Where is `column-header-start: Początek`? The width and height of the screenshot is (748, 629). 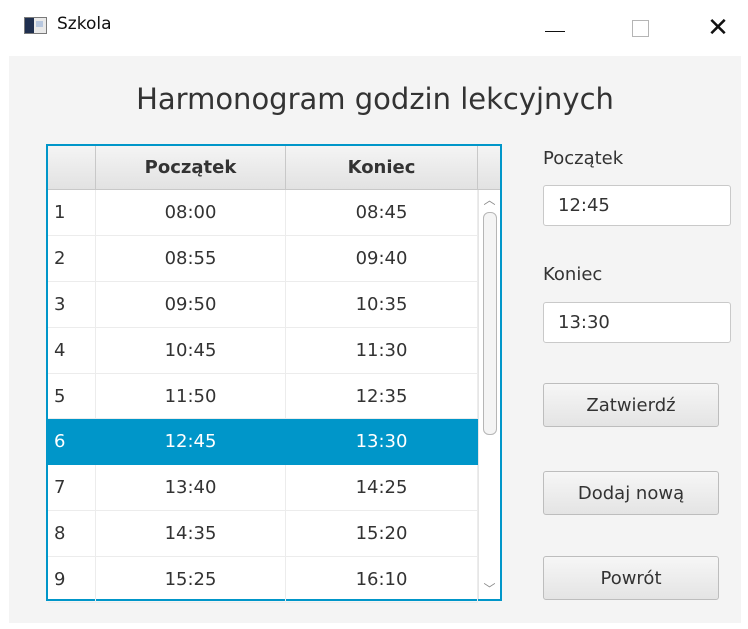 column-header-start: Początek is located at coordinates (191, 167).